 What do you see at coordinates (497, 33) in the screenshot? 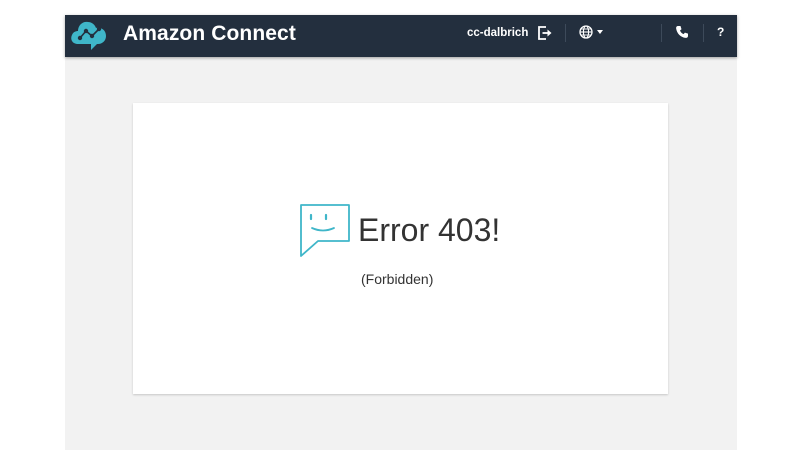
I see `username: cc-dalbrich` at bounding box center [497, 33].